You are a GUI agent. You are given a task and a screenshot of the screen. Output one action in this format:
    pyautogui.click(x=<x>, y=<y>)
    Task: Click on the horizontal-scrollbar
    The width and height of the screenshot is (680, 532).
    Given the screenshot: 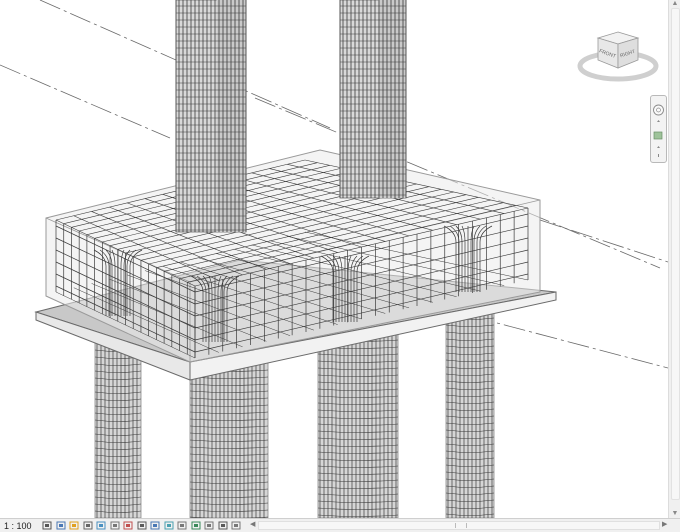 What is the action you would take?
    pyautogui.click(x=459, y=525)
    